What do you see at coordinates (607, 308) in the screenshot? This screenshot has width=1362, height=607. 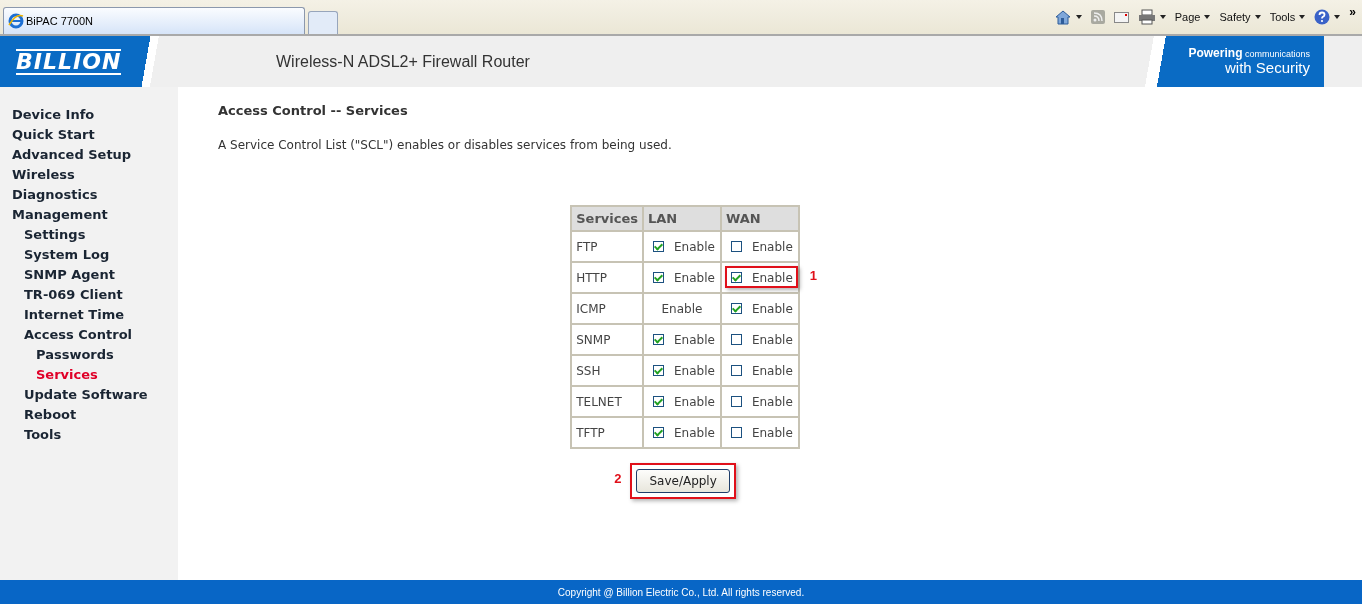 I see `table-cell: ICMP` at bounding box center [607, 308].